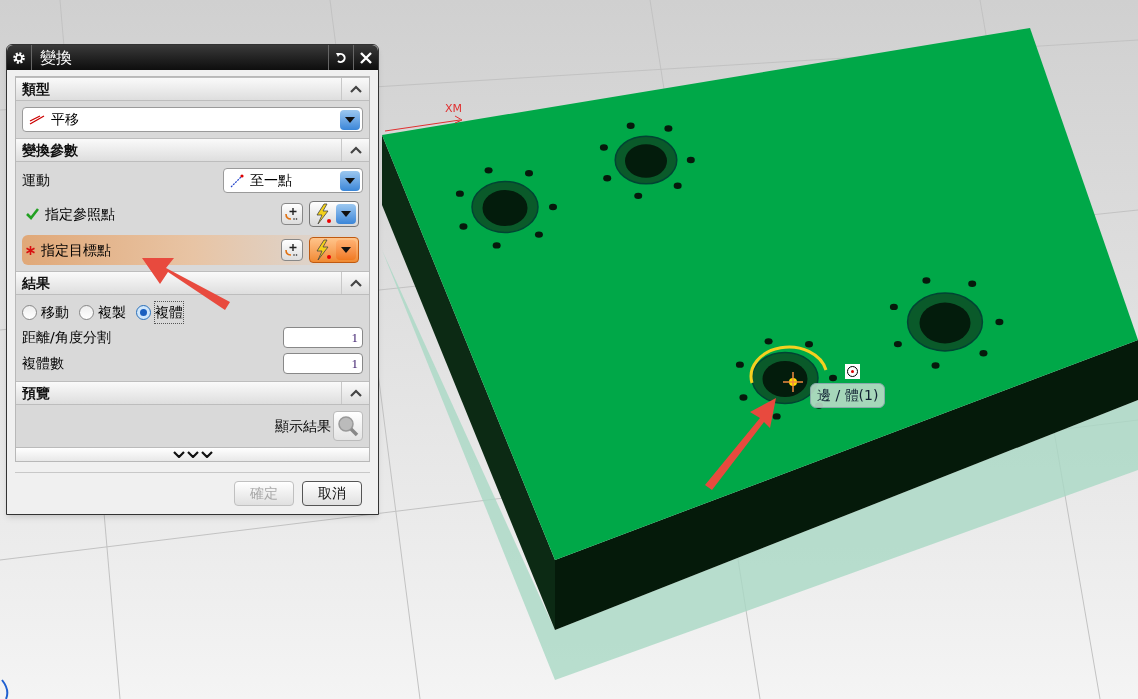 The height and width of the screenshot is (699, 1138). I want to click on section-title: 結果, so click(35, 283).